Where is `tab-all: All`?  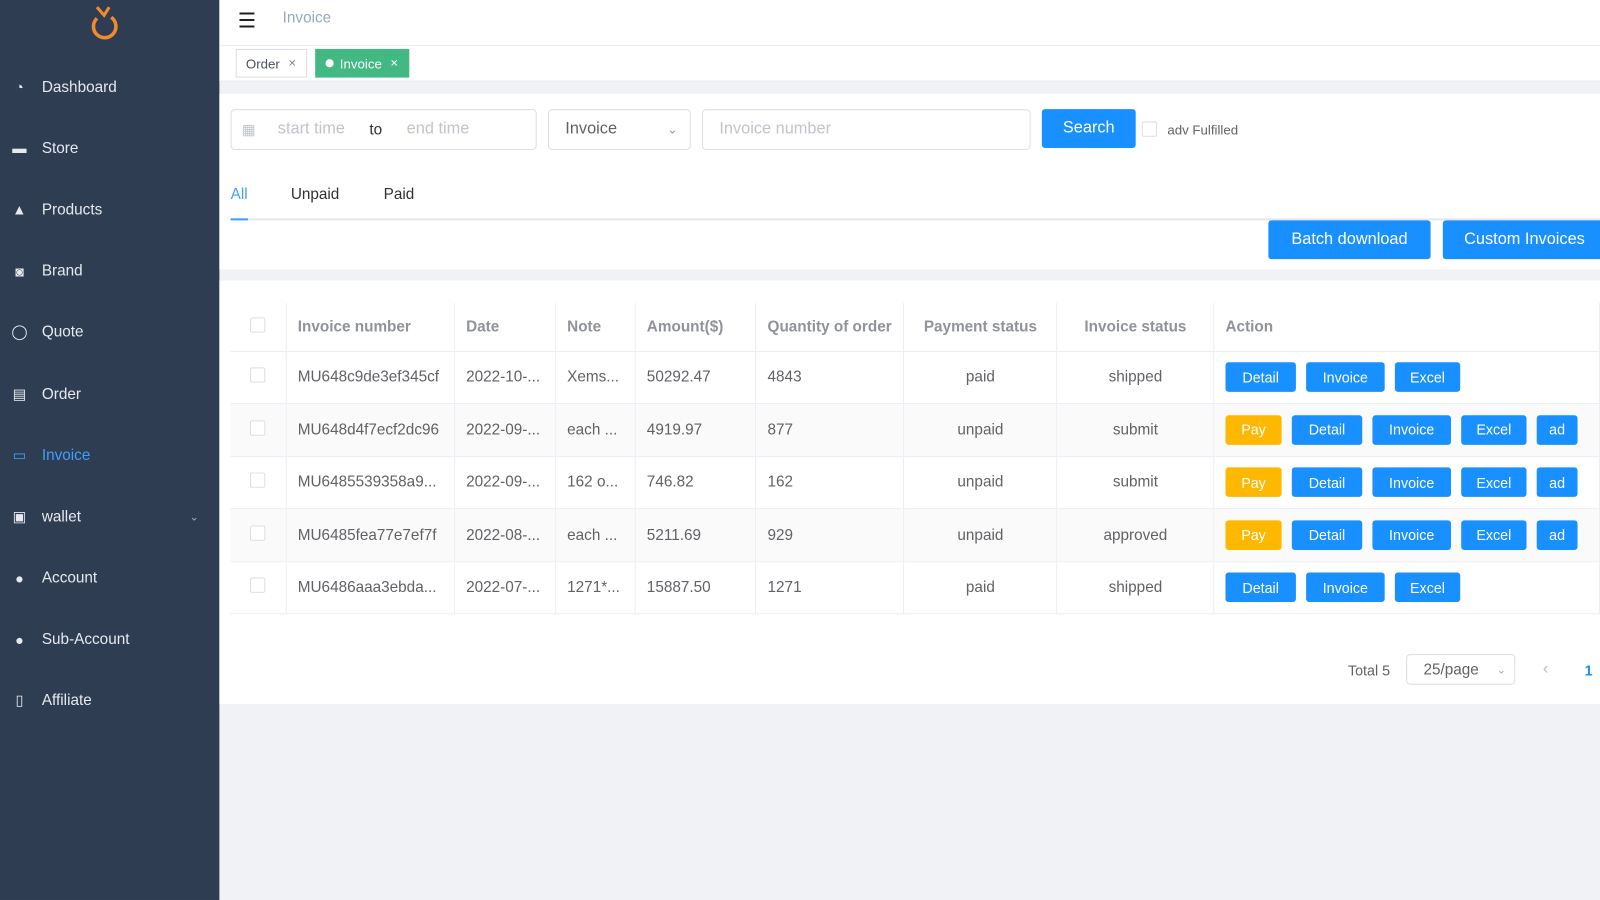
tab-all: All is located at coordinates (239, 194).